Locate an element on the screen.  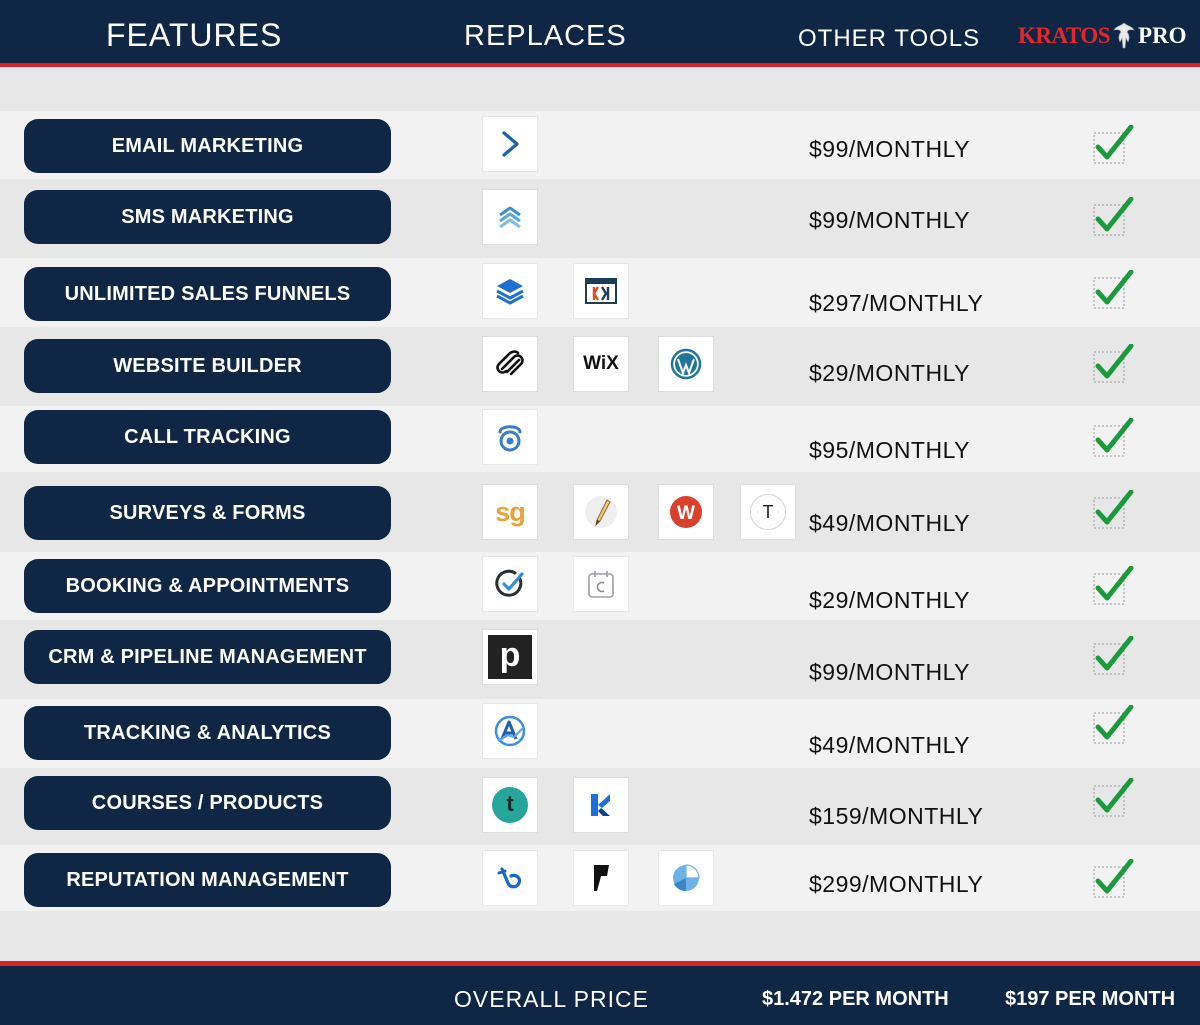
table-row: SURVEYS & FORMS sg W T $49/MONTHLY is located at coordinates (600, 512).